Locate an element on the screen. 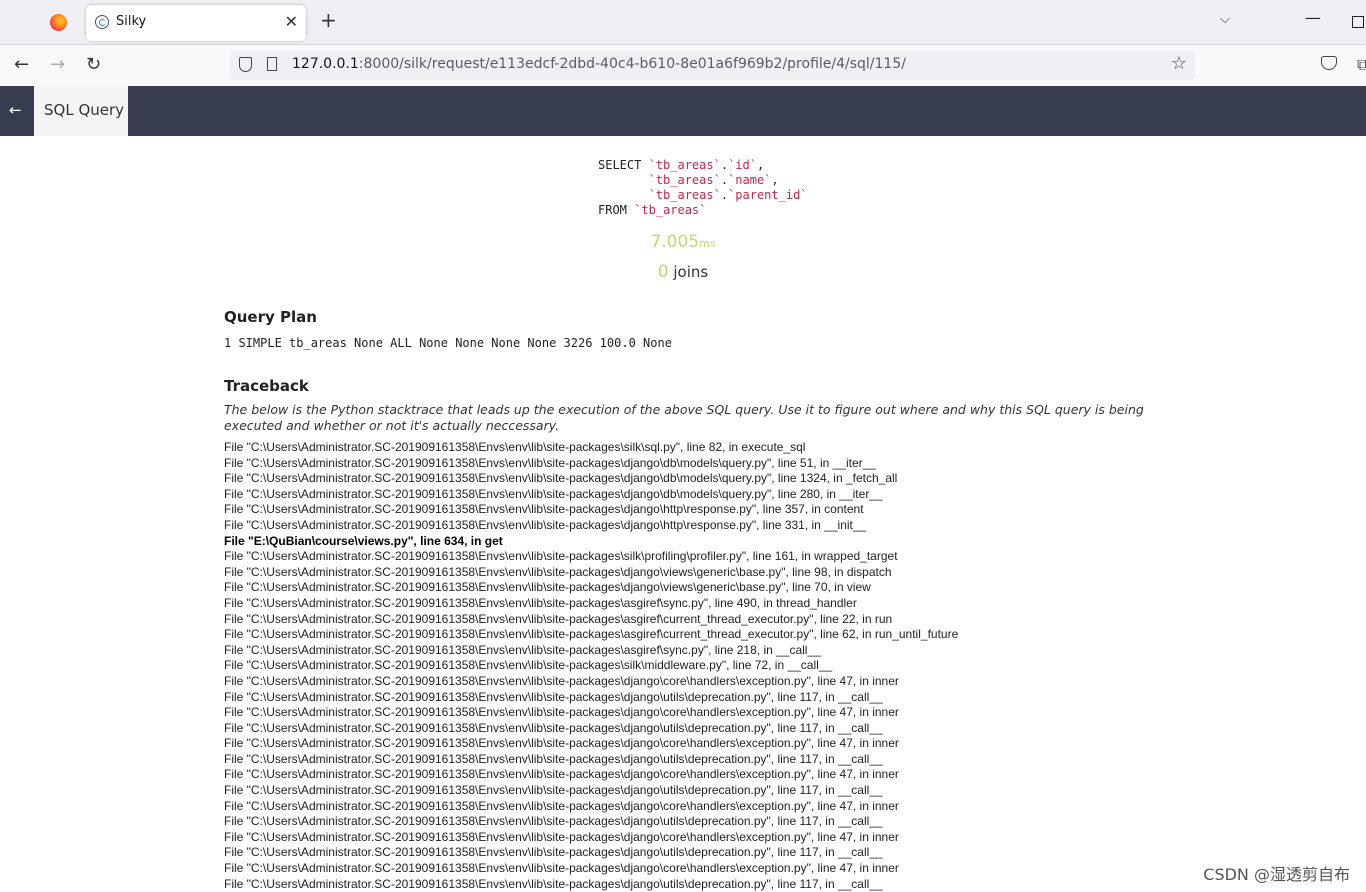 This screenshot has width=1366, height=892. window-minimize-icon: — is located at coordinates (1313, 17).